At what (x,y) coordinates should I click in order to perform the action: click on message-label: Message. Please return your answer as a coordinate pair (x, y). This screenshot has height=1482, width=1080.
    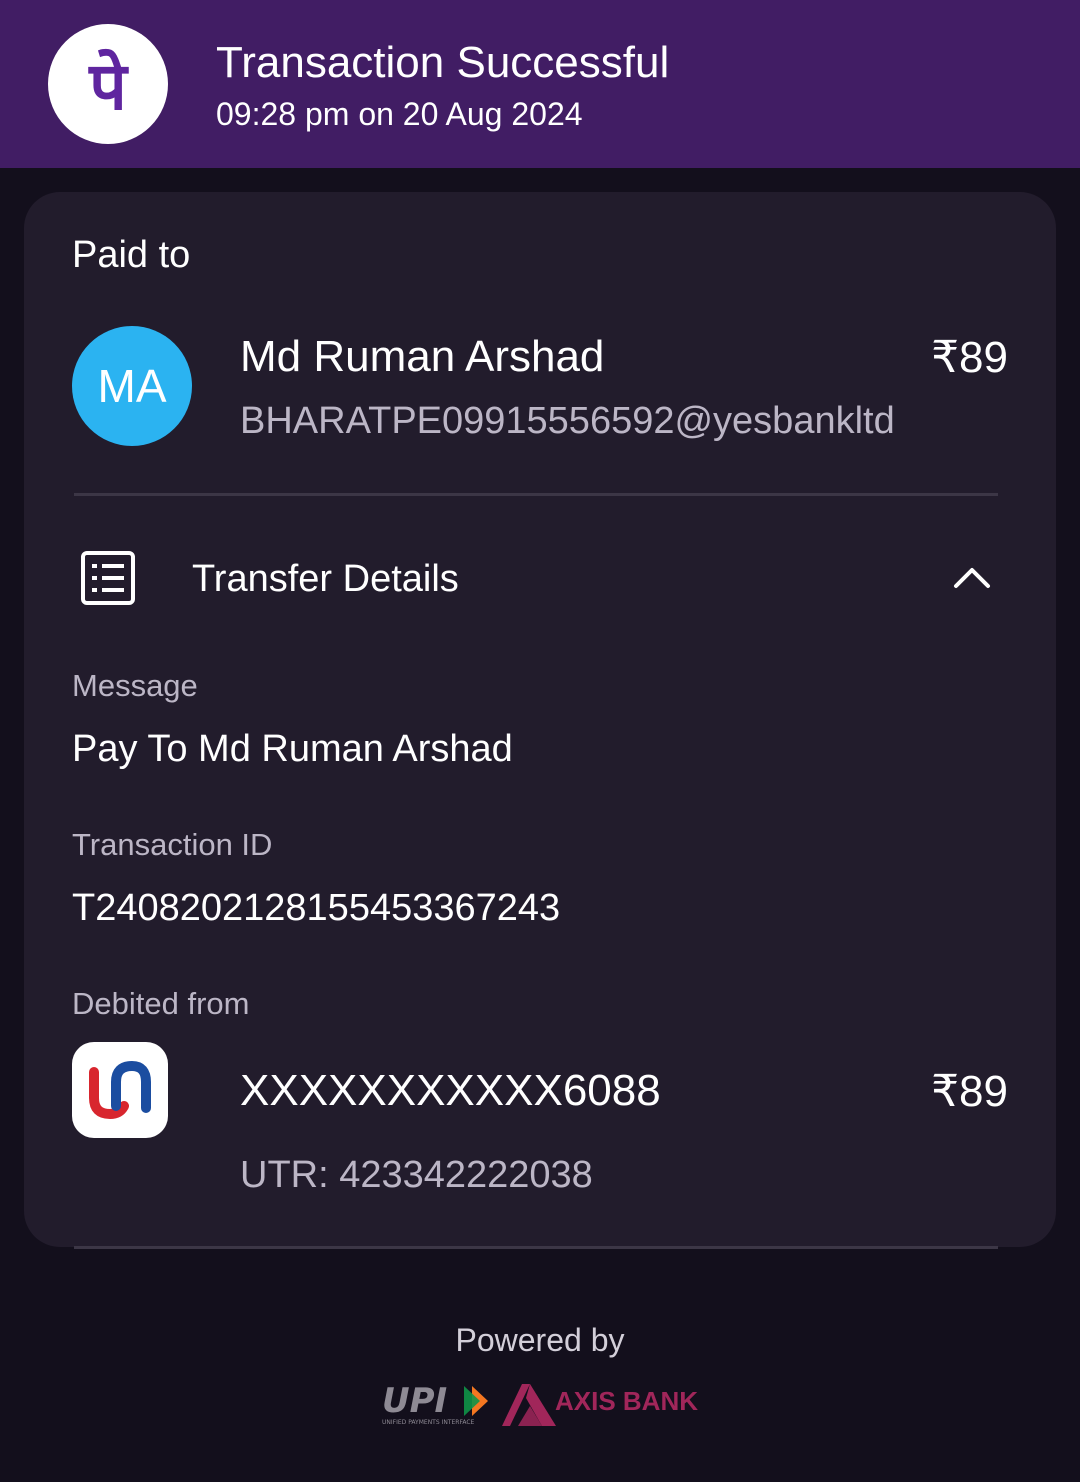
    Looking at the image, I should click on (135, 685).